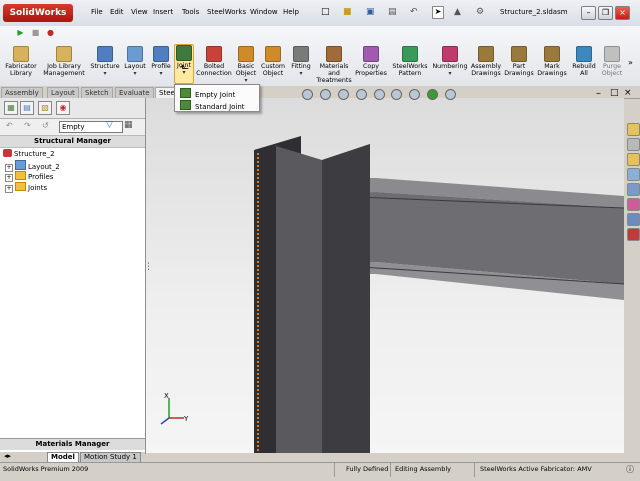  Describe the element at coordinates (433, 94) in the screenshot. I see `appearance-icon` at that location.